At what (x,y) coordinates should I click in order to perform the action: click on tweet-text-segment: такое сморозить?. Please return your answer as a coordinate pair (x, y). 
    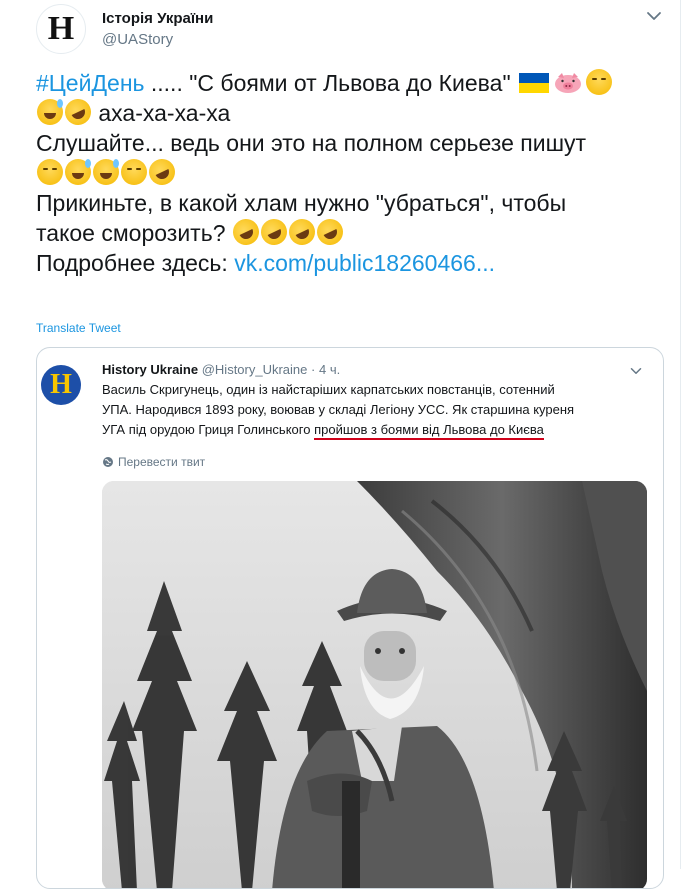
    Looking at the image, I should click on (134, 233).